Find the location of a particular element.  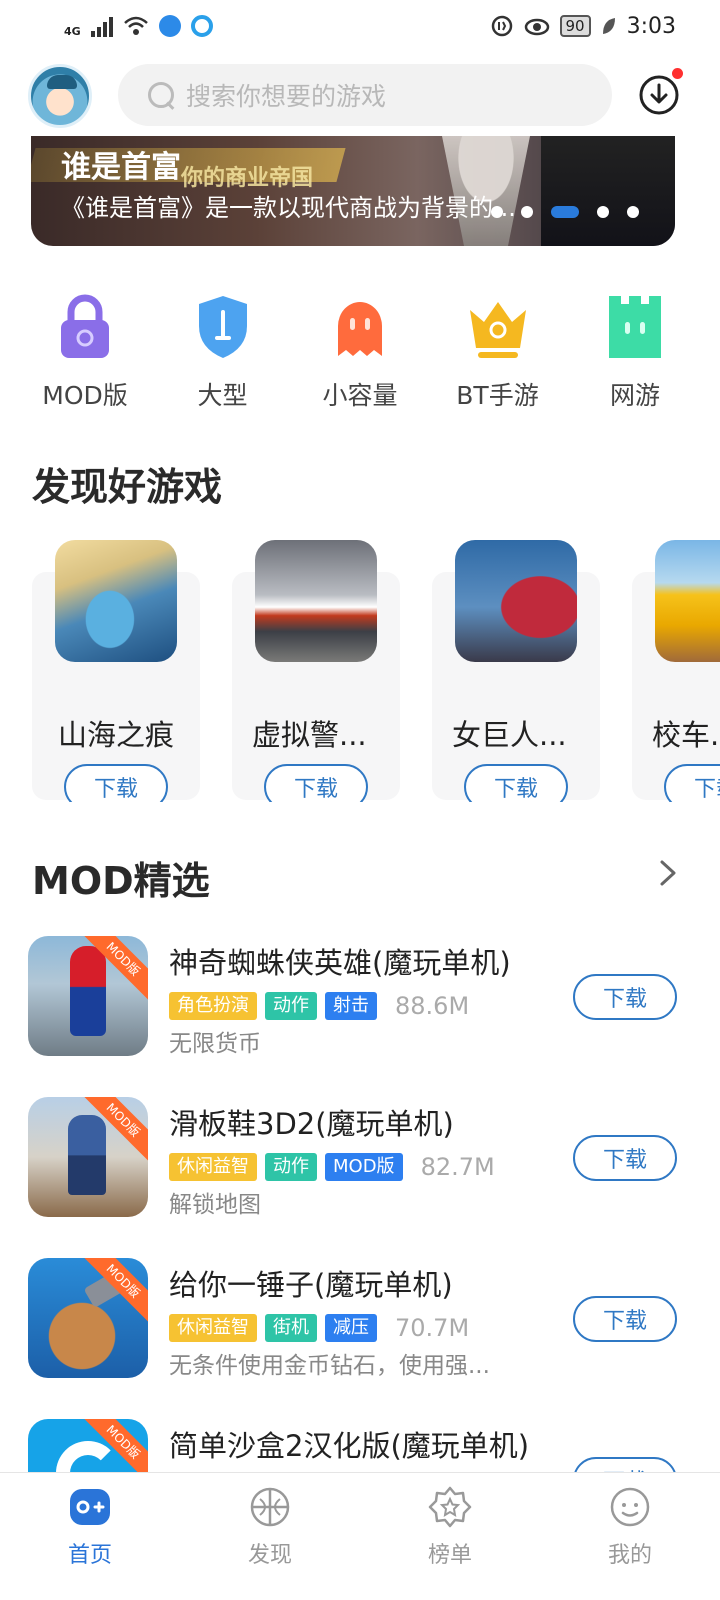

search-input: 搜索你想要的游戏 is located at coordinates (286, 95).